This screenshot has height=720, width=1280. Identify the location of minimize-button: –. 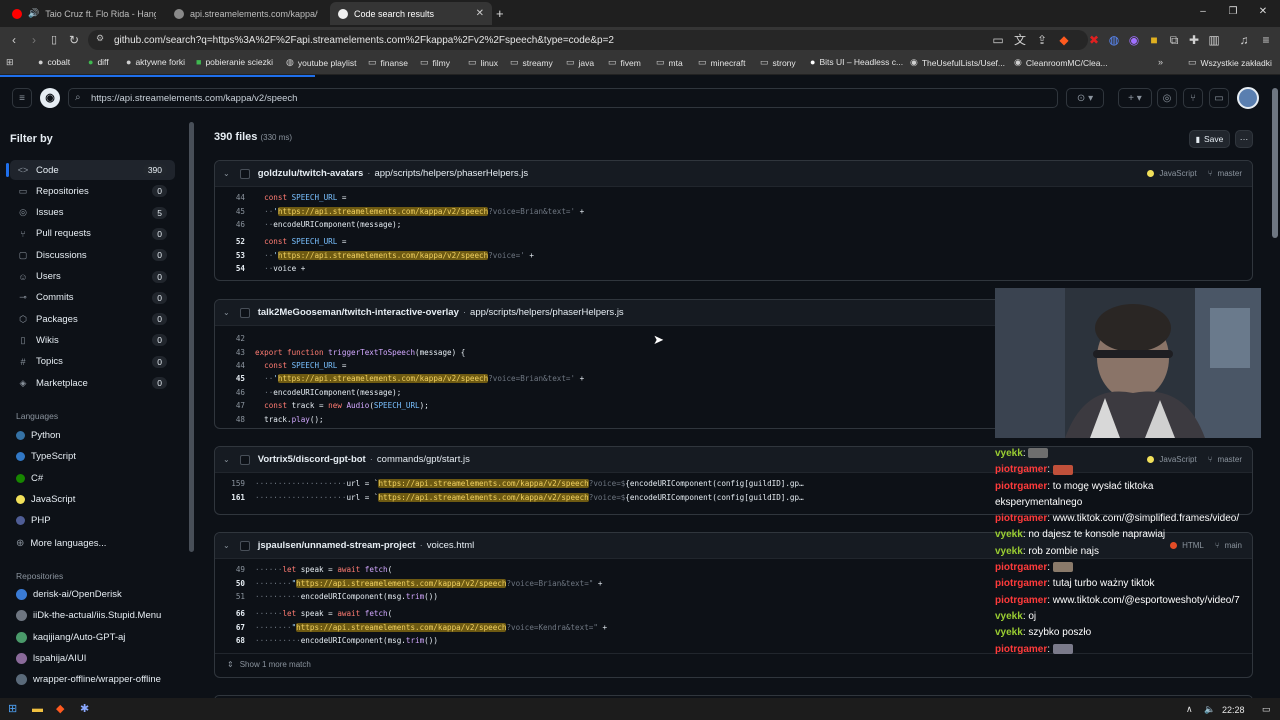
(1203, 11).